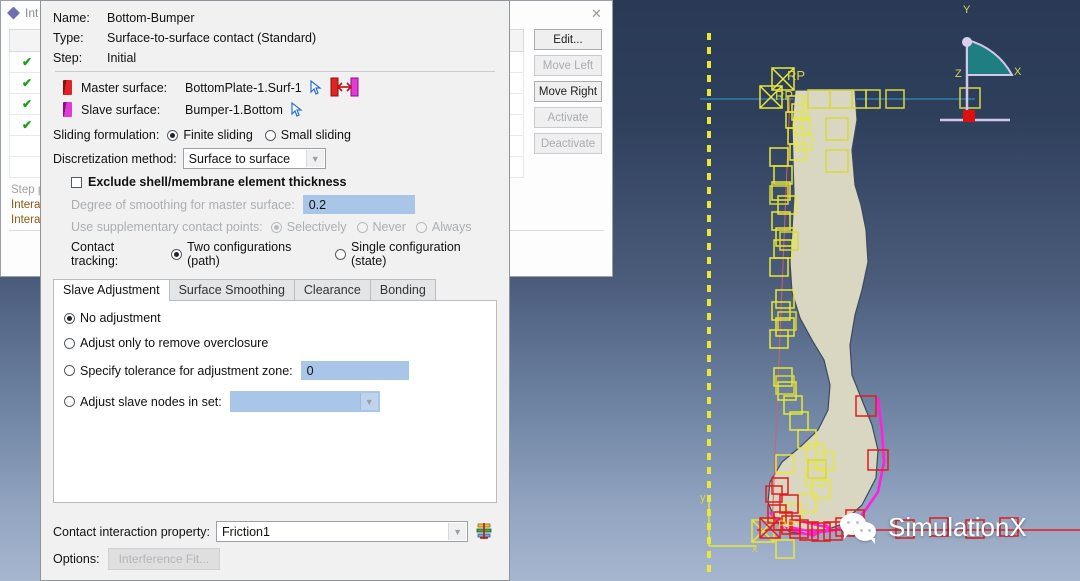 The image size is (1080, 581). What do you see at coordinates (95, 254) in the screenshot?
I see `contact-tracking-label: Contact tracking:` at bounding box center [95, 254].